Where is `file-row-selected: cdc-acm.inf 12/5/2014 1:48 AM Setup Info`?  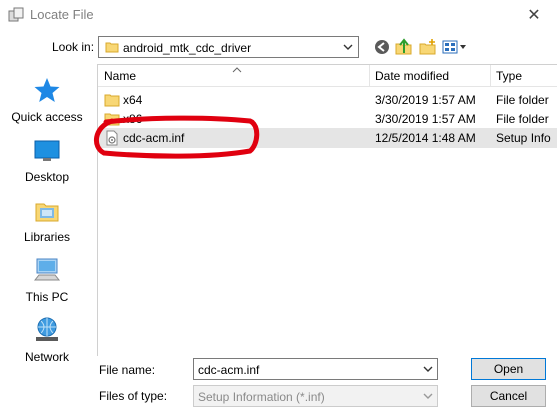
file-row-selected: cdc-acm.inf 12/5/2014 1:48 AM Setup Info is located at coordinates (327, 138).